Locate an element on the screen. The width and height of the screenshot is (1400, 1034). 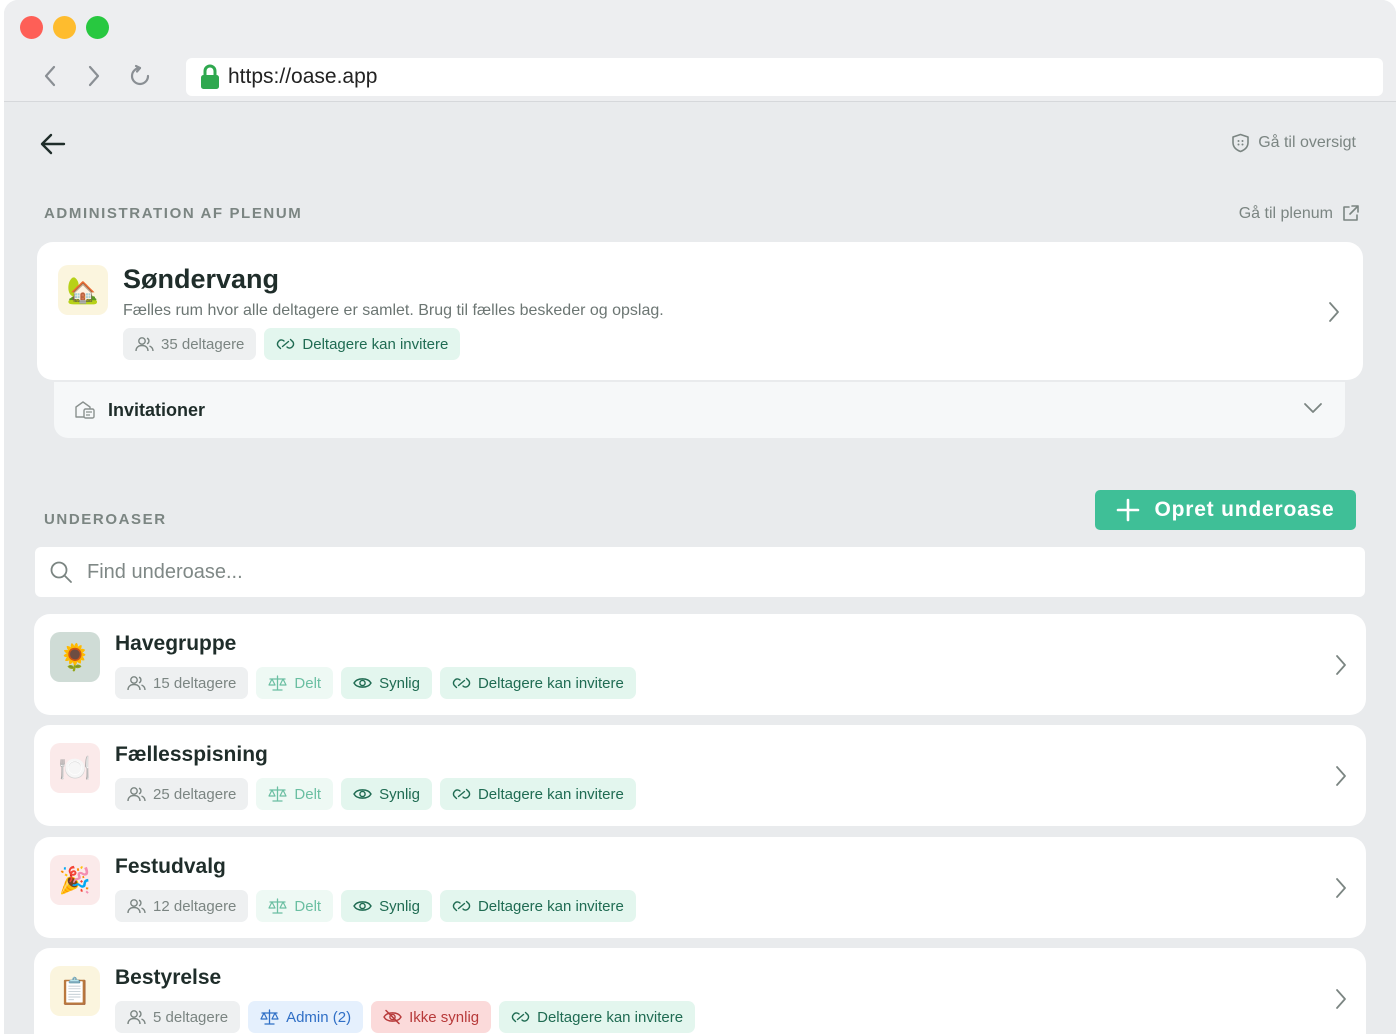
lock-icon is located at coordinates (210, 76).